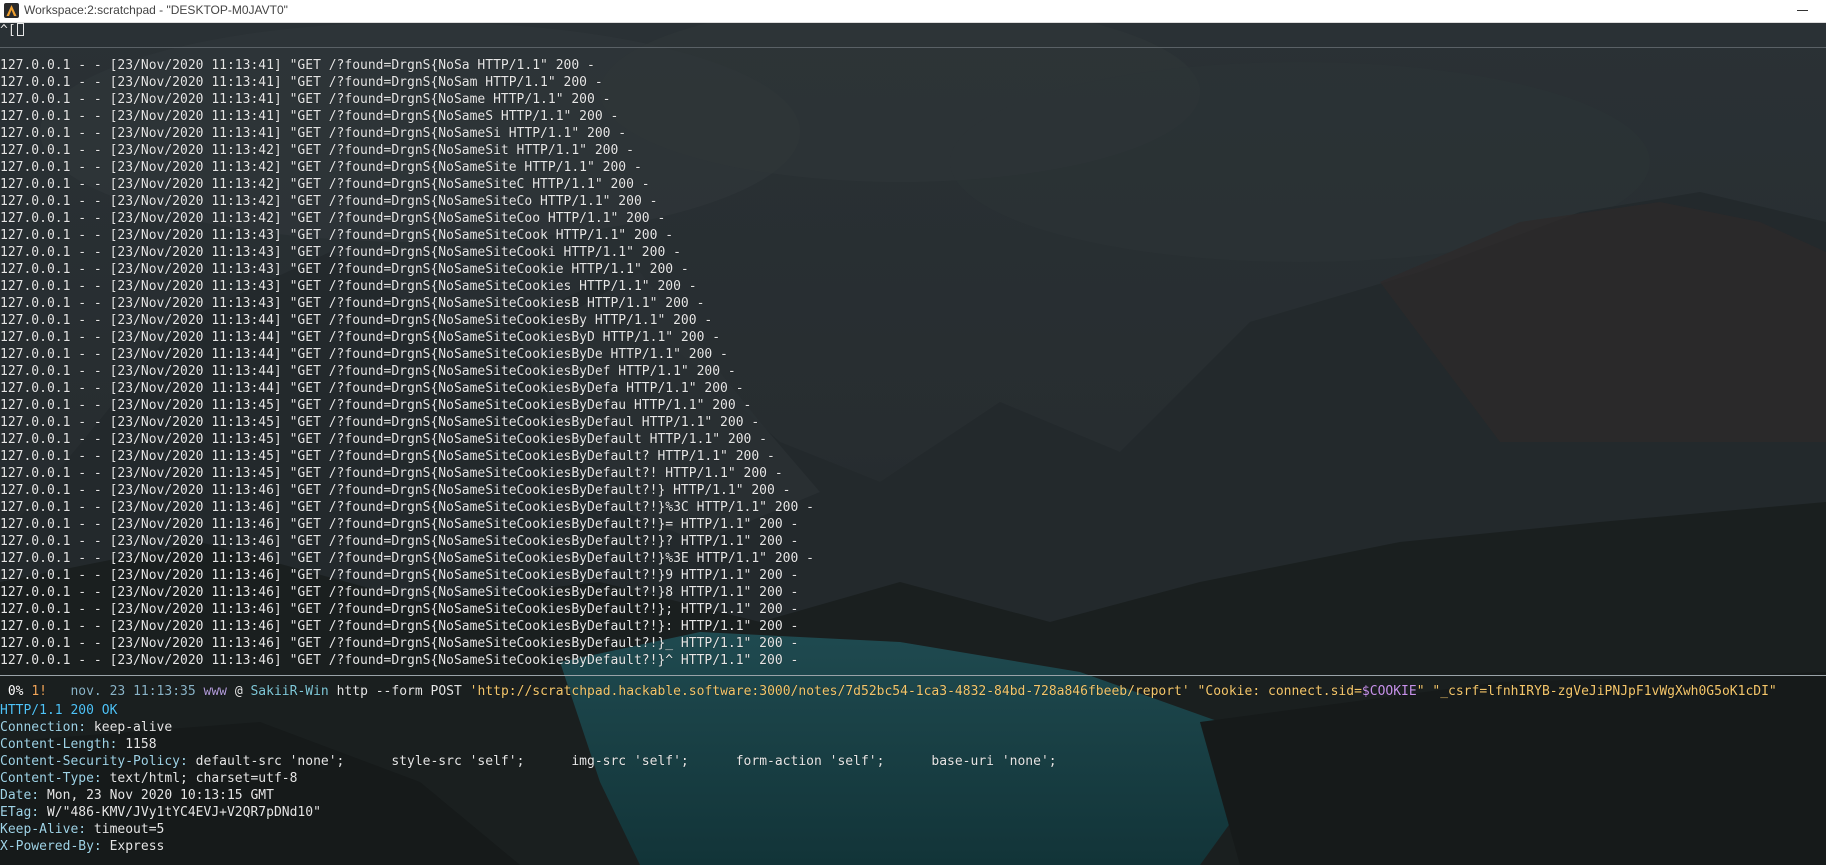 The width and height of the screenshot is (1826, 865). Describe the element at coordinates (12, 691) in the screenshot. I see `prompt-percent: 0%` at that location.